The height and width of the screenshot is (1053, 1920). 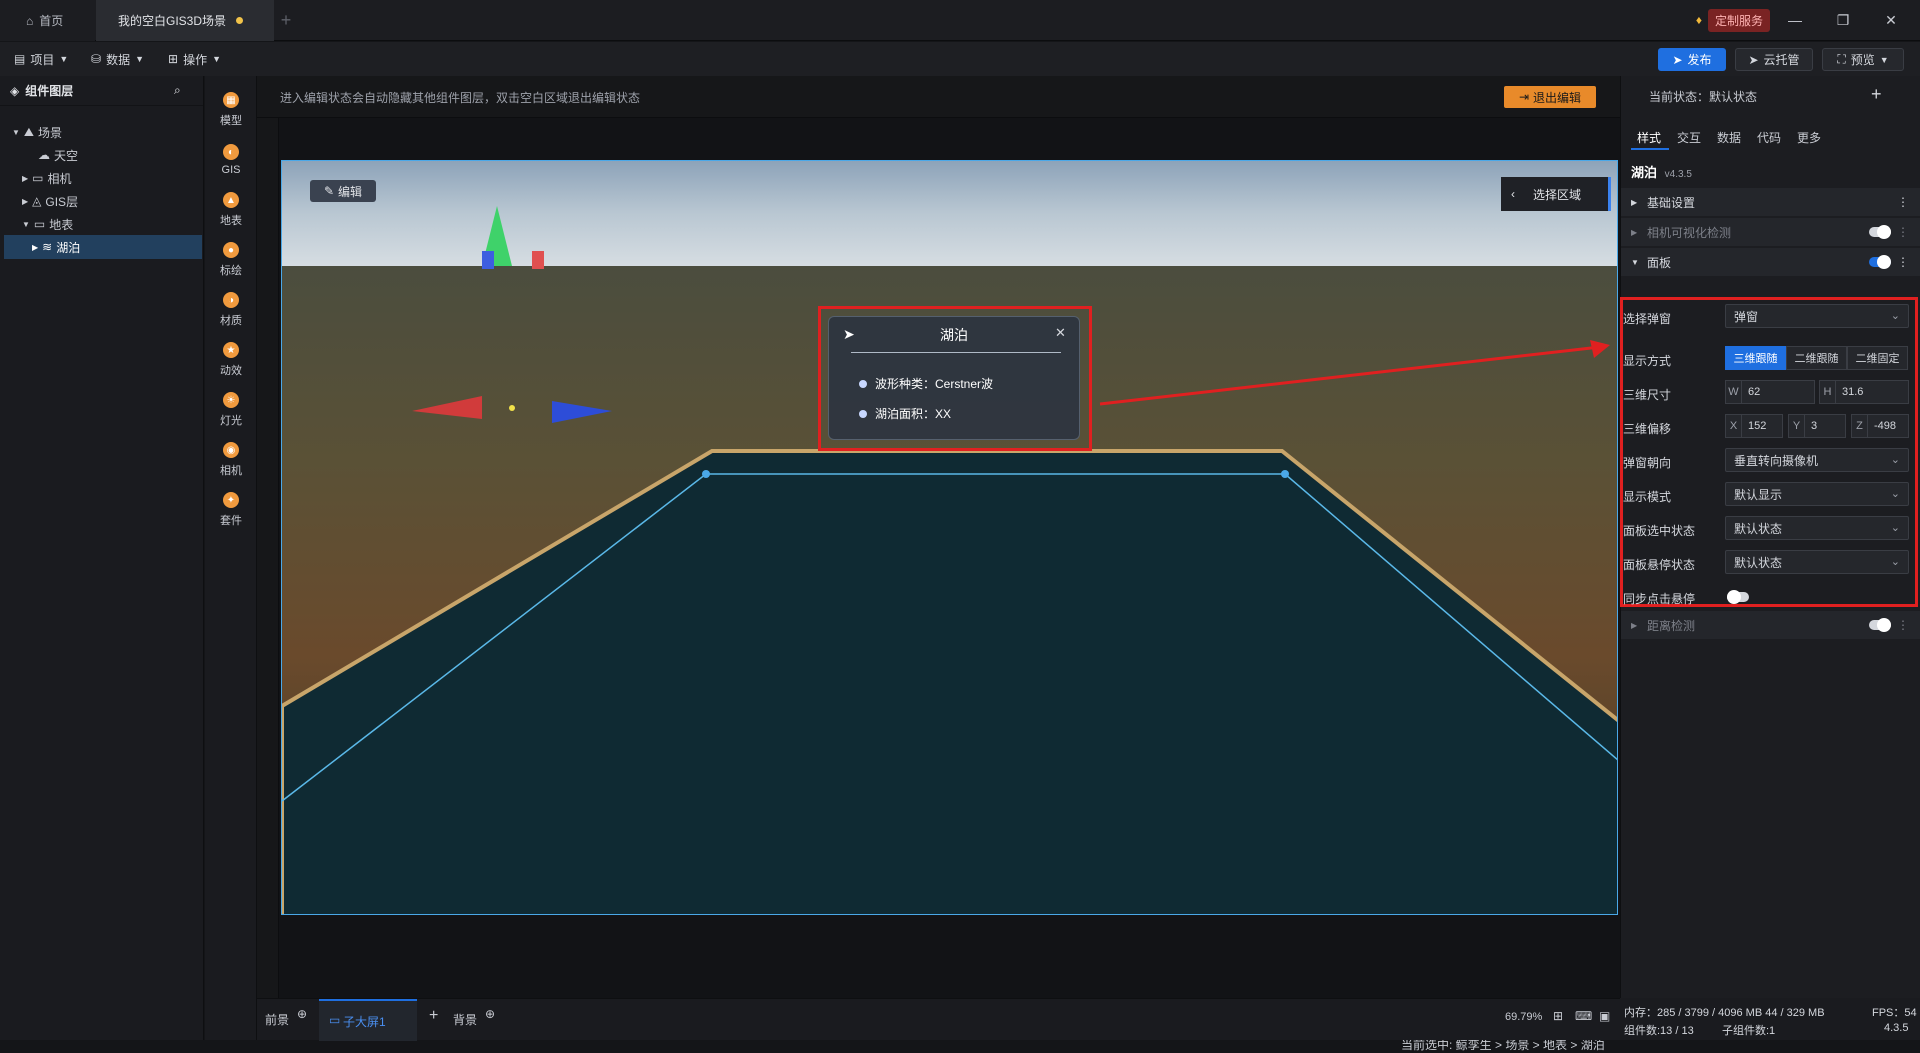 I want to click on tool-terrain: ▲ 地表, so click(x=231, y=210).